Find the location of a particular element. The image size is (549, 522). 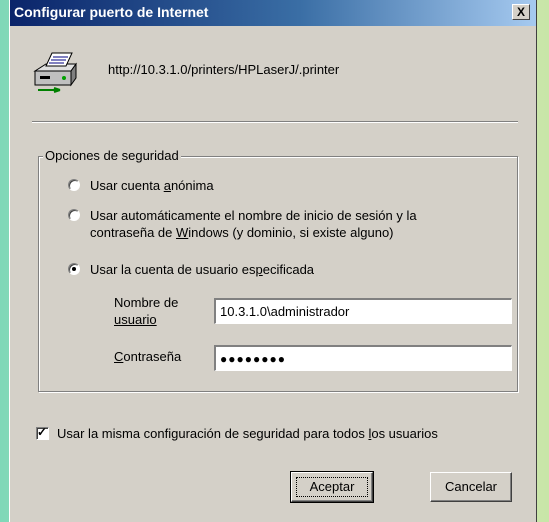

password-field: ●●●●●●●● is located at coordinates (363, 358).